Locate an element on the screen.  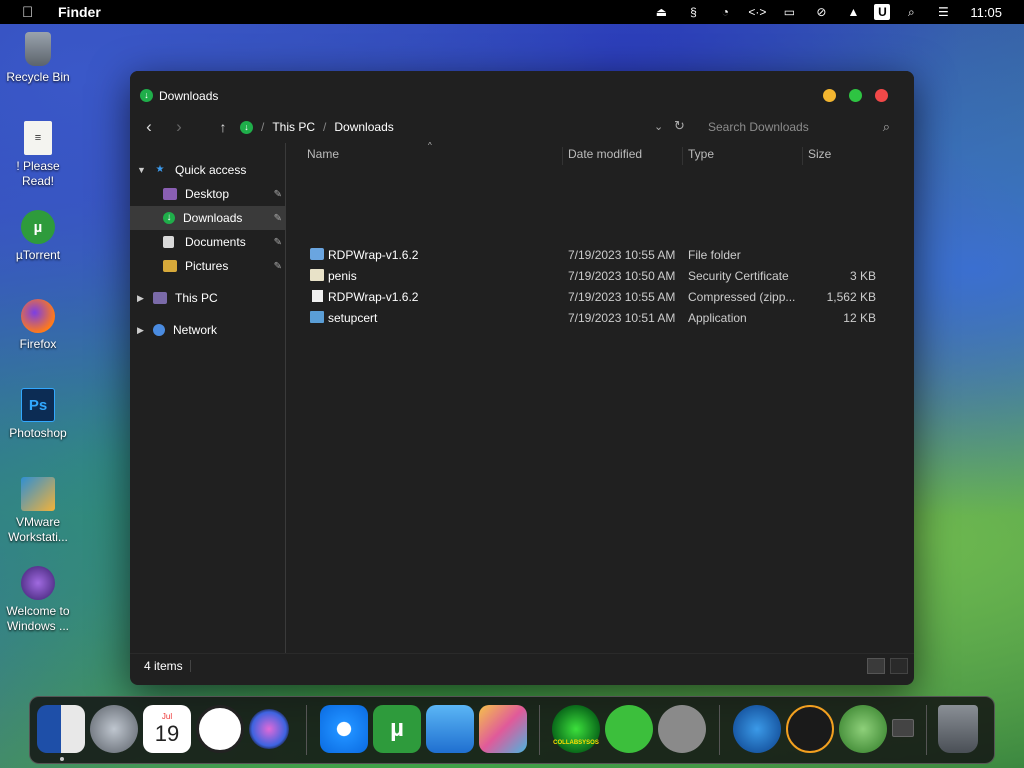
sidebar-item-this-pc: ▶ This PC is located at coordinates (208, 298).